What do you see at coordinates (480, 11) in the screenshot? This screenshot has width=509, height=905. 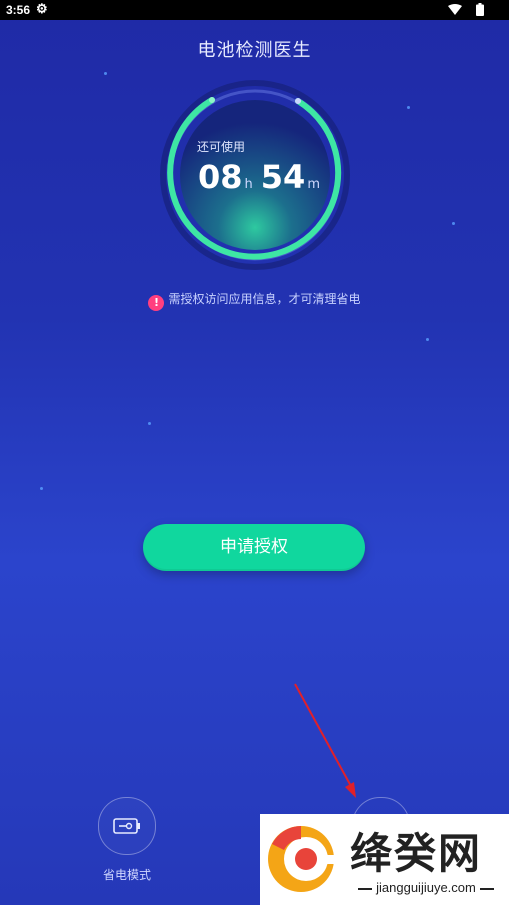 I see `battery-icon` at bounding box center [480, 11].